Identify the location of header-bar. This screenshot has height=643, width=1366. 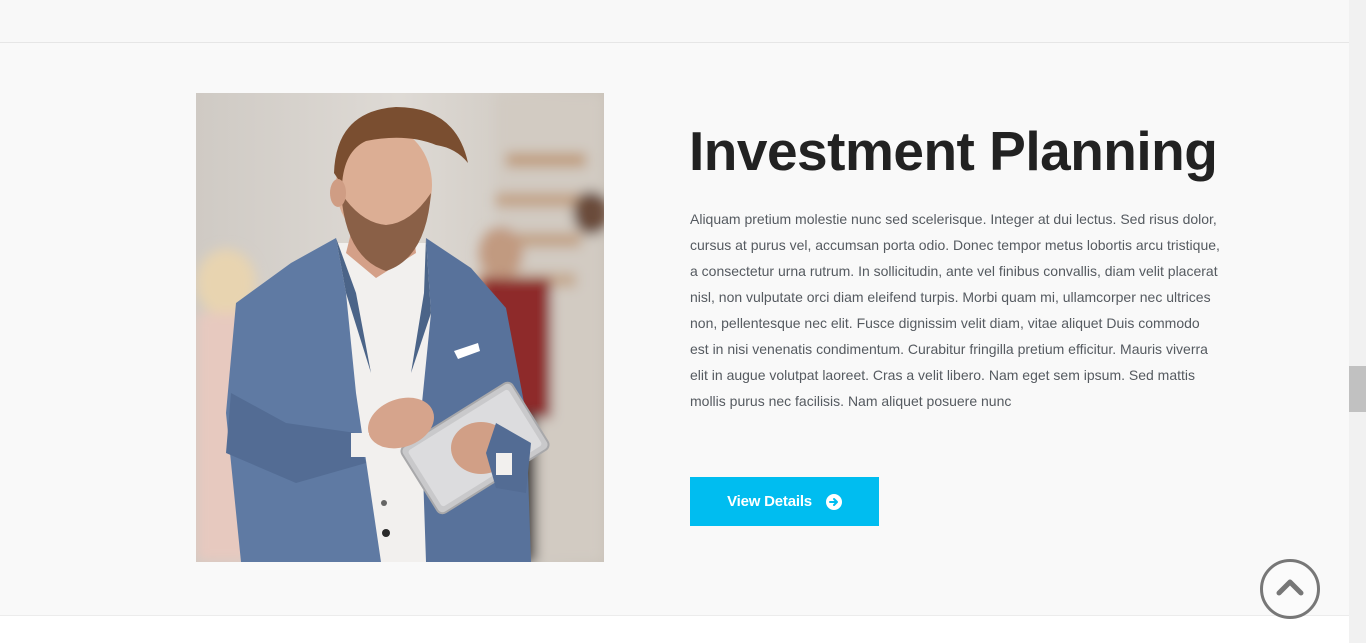
(674, 21).